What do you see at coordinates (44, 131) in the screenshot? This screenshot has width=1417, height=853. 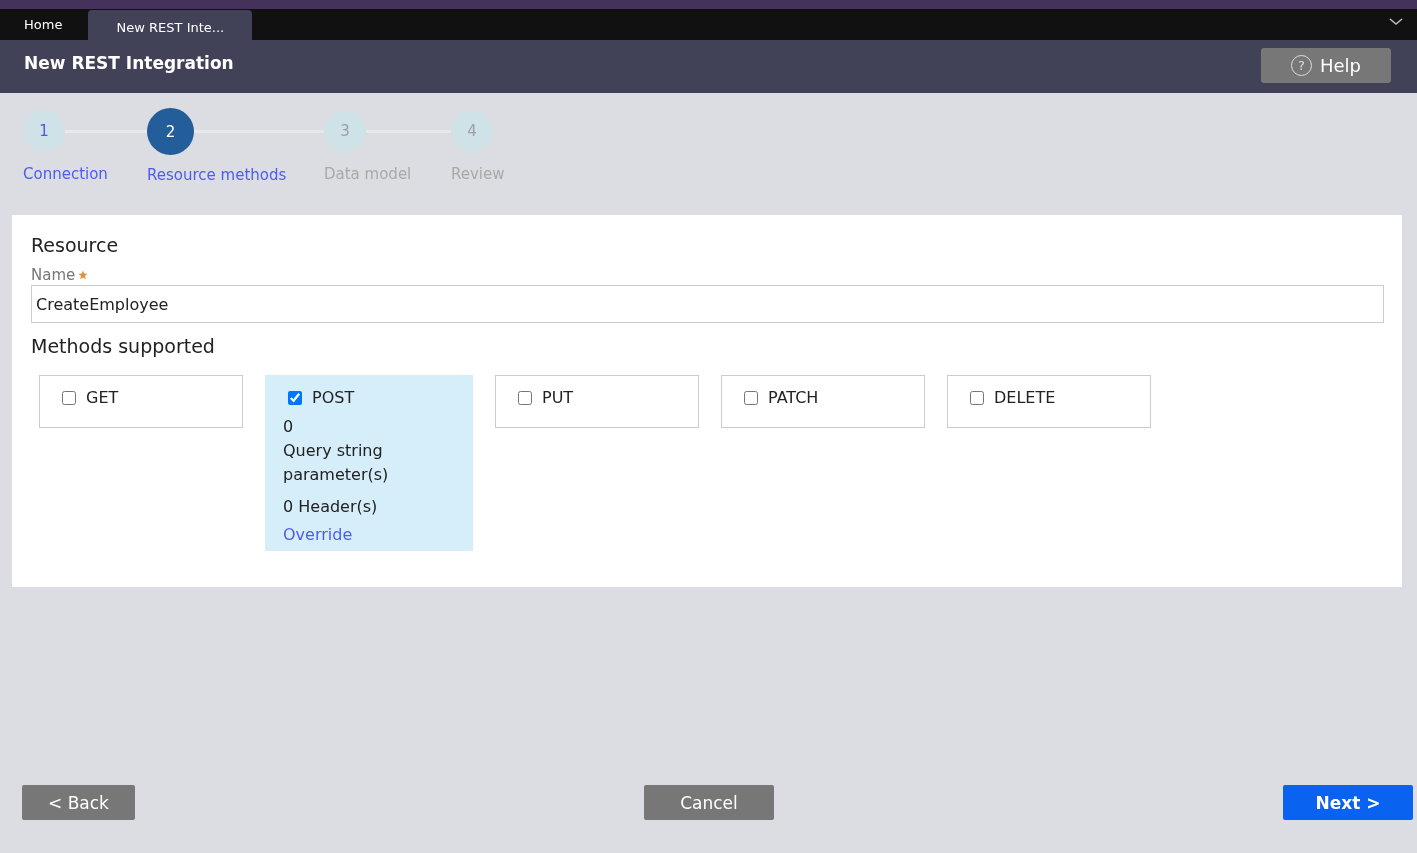 I see `step-number: 1` at bounding box center [44, 131].